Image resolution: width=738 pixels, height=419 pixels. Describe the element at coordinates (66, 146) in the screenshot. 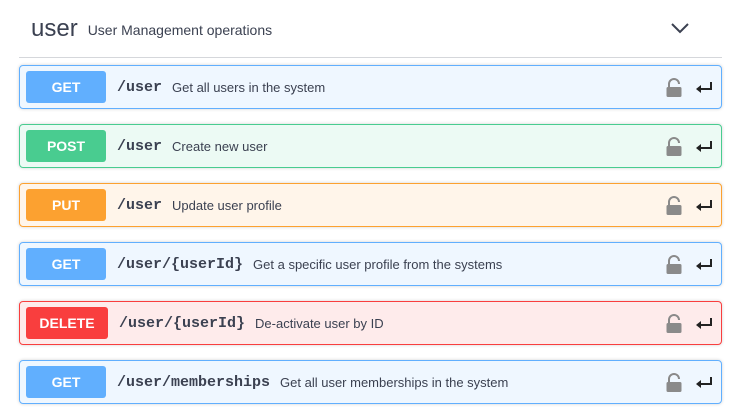

I see `method-badge: POST` at that location.